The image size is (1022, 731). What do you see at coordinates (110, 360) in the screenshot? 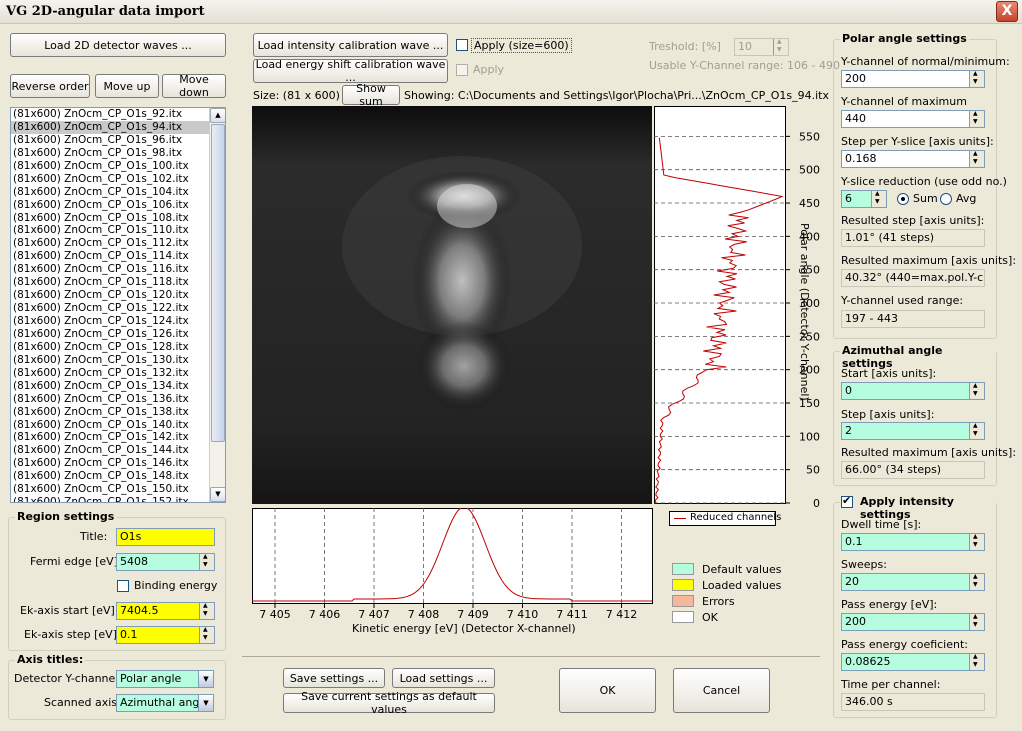
I see `list-item: (81x600) ZnOcm_CP_O1s_130.itx` at bounding box center [110, 360].